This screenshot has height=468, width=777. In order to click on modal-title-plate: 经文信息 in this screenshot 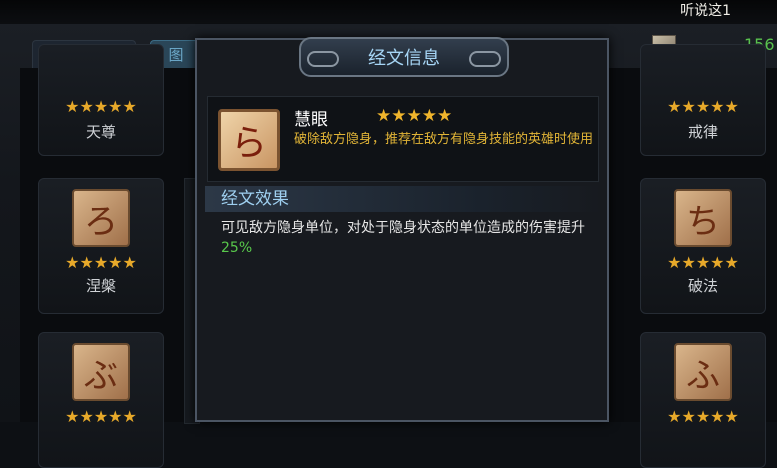, I will do `click(404, 57)`.